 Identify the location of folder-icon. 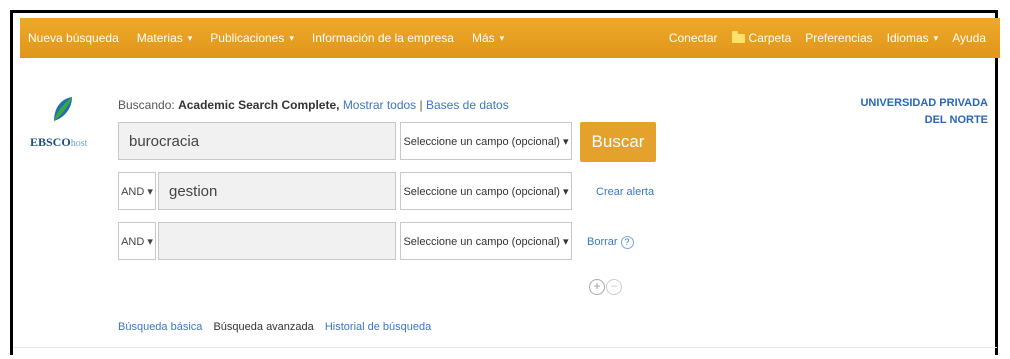
(738, 36).